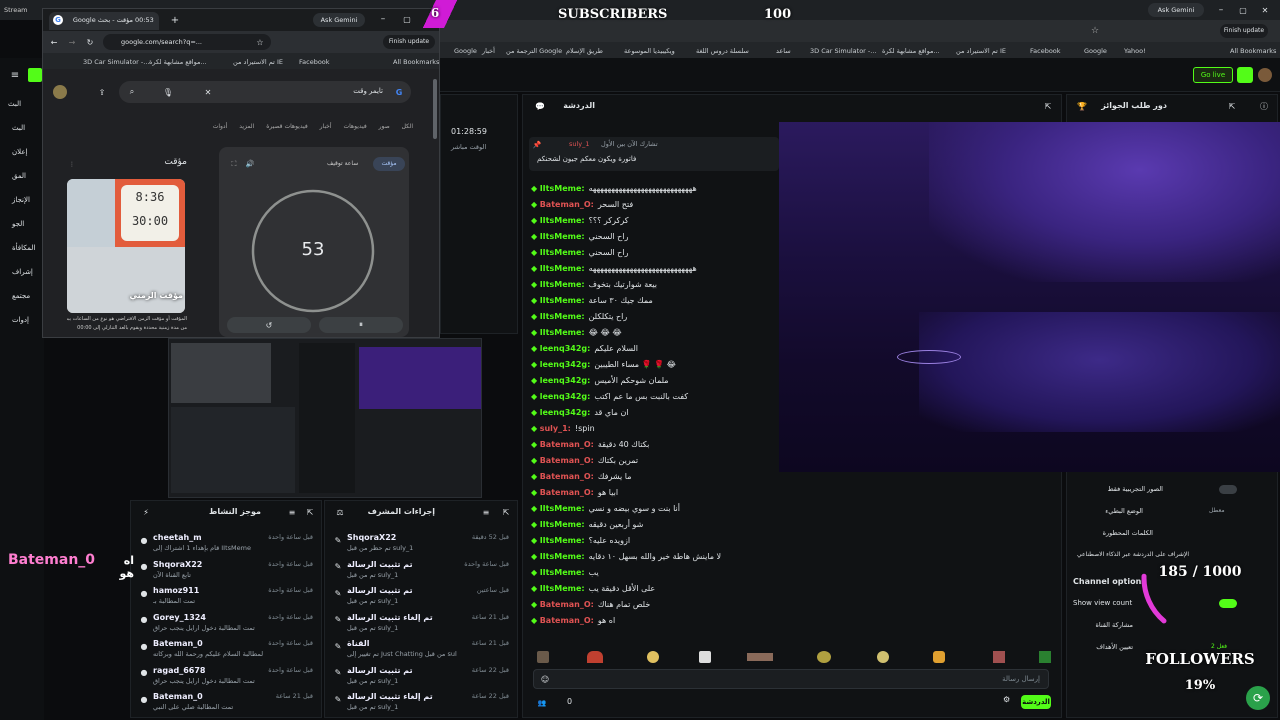 The image size is (1280, 720). I want to click on menu-icon: ≡, so click(15, 75).